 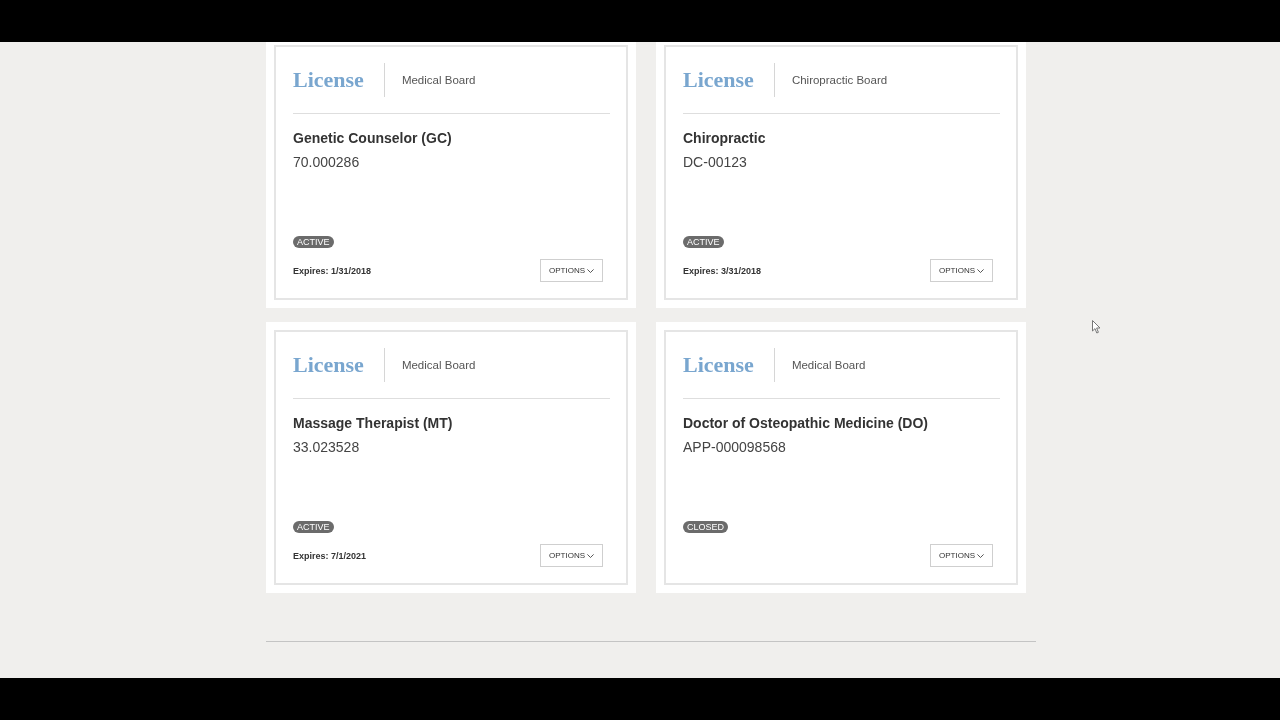 I want to click on expiry-date: Expires: 7/1/2021, so click(x=330, y=555).